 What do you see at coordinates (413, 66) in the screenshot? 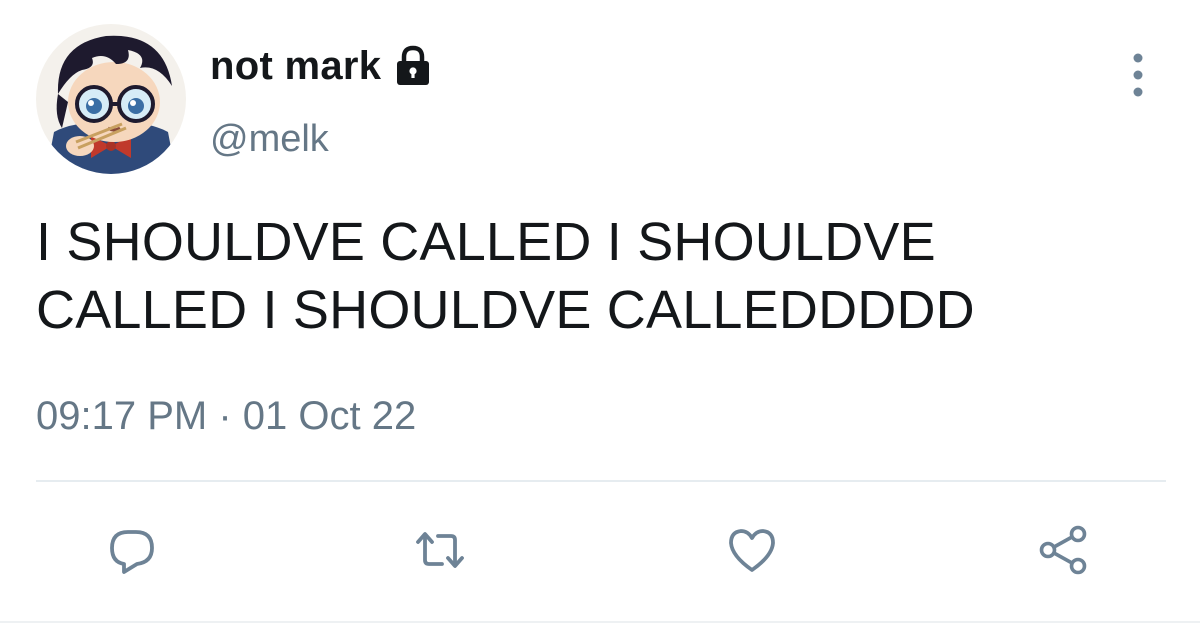
I see `lock-icon` at bounding box center [413, 66].